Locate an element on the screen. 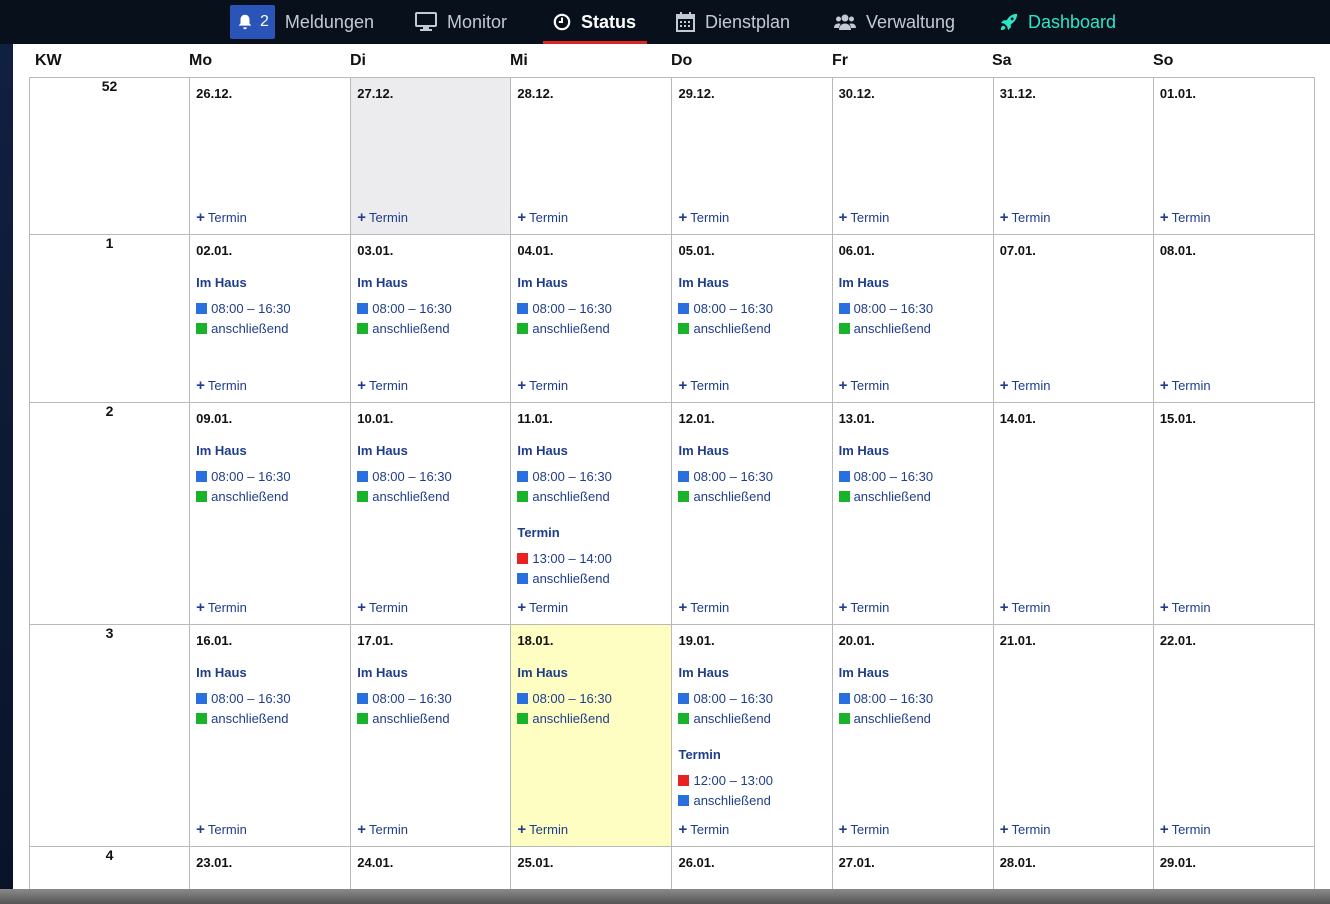 The image size is (1330, 904). day-cell: 07.01. + Termin is located at coordinates (1073, 318).